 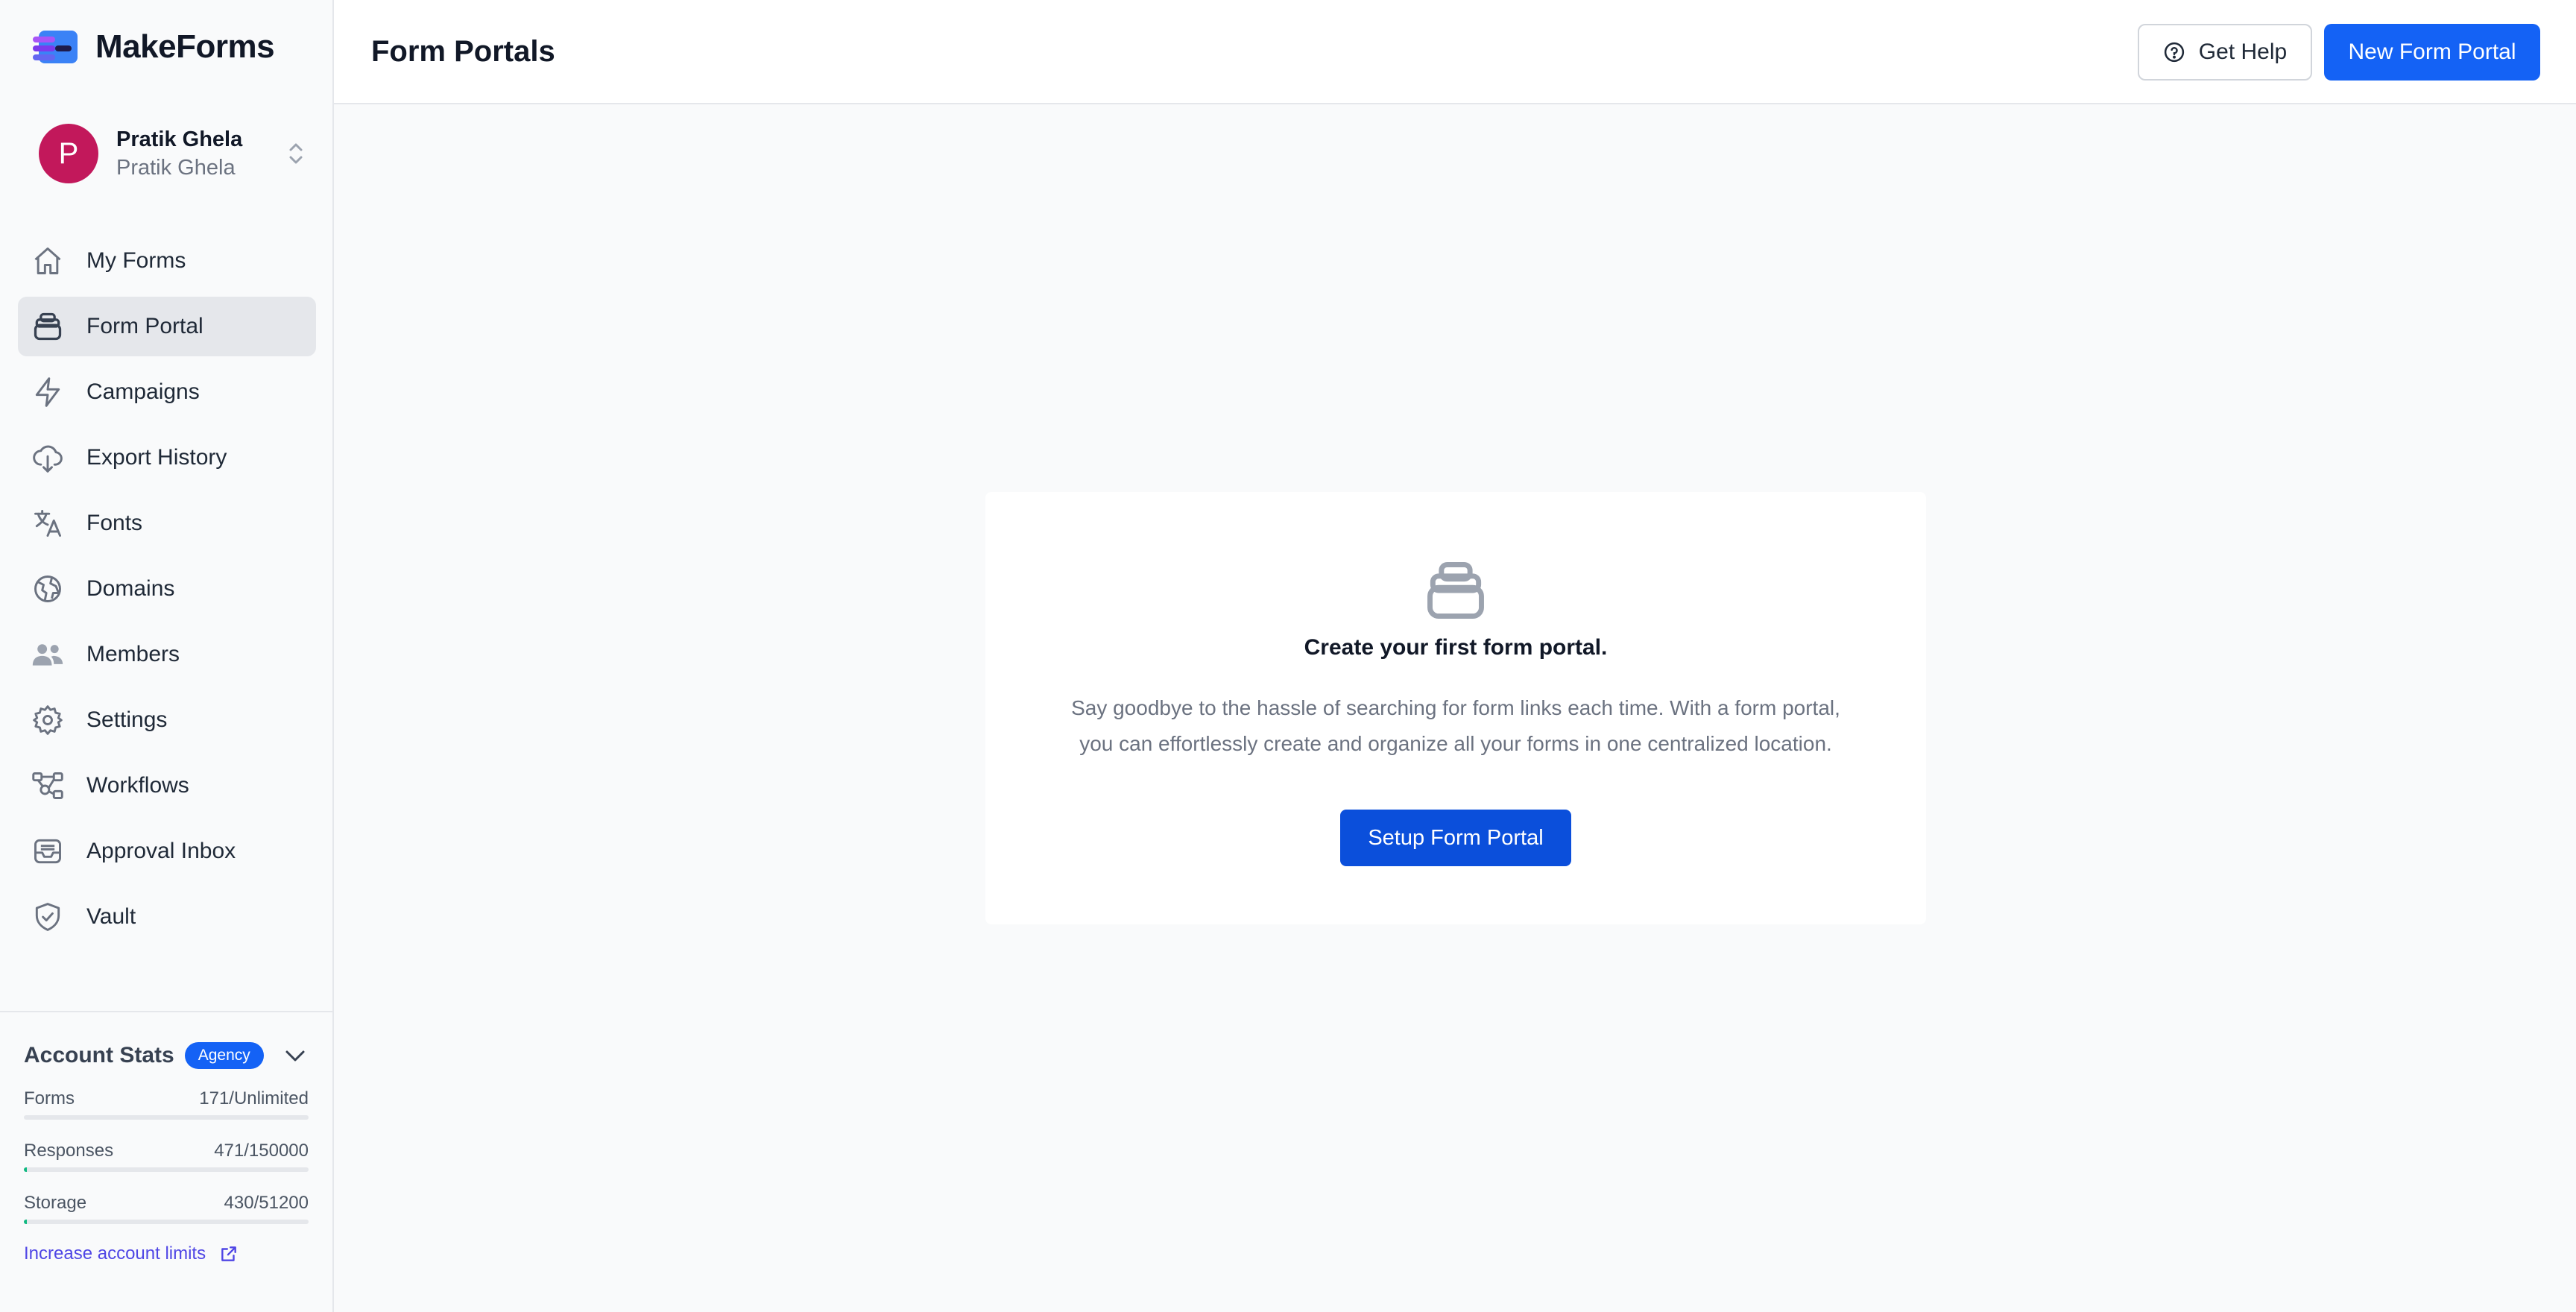 What do you see at coordinates (254, 1098) in the screenshot?
I see `stat-value: 171/Unlimited` at bounding box center [254, 1098].